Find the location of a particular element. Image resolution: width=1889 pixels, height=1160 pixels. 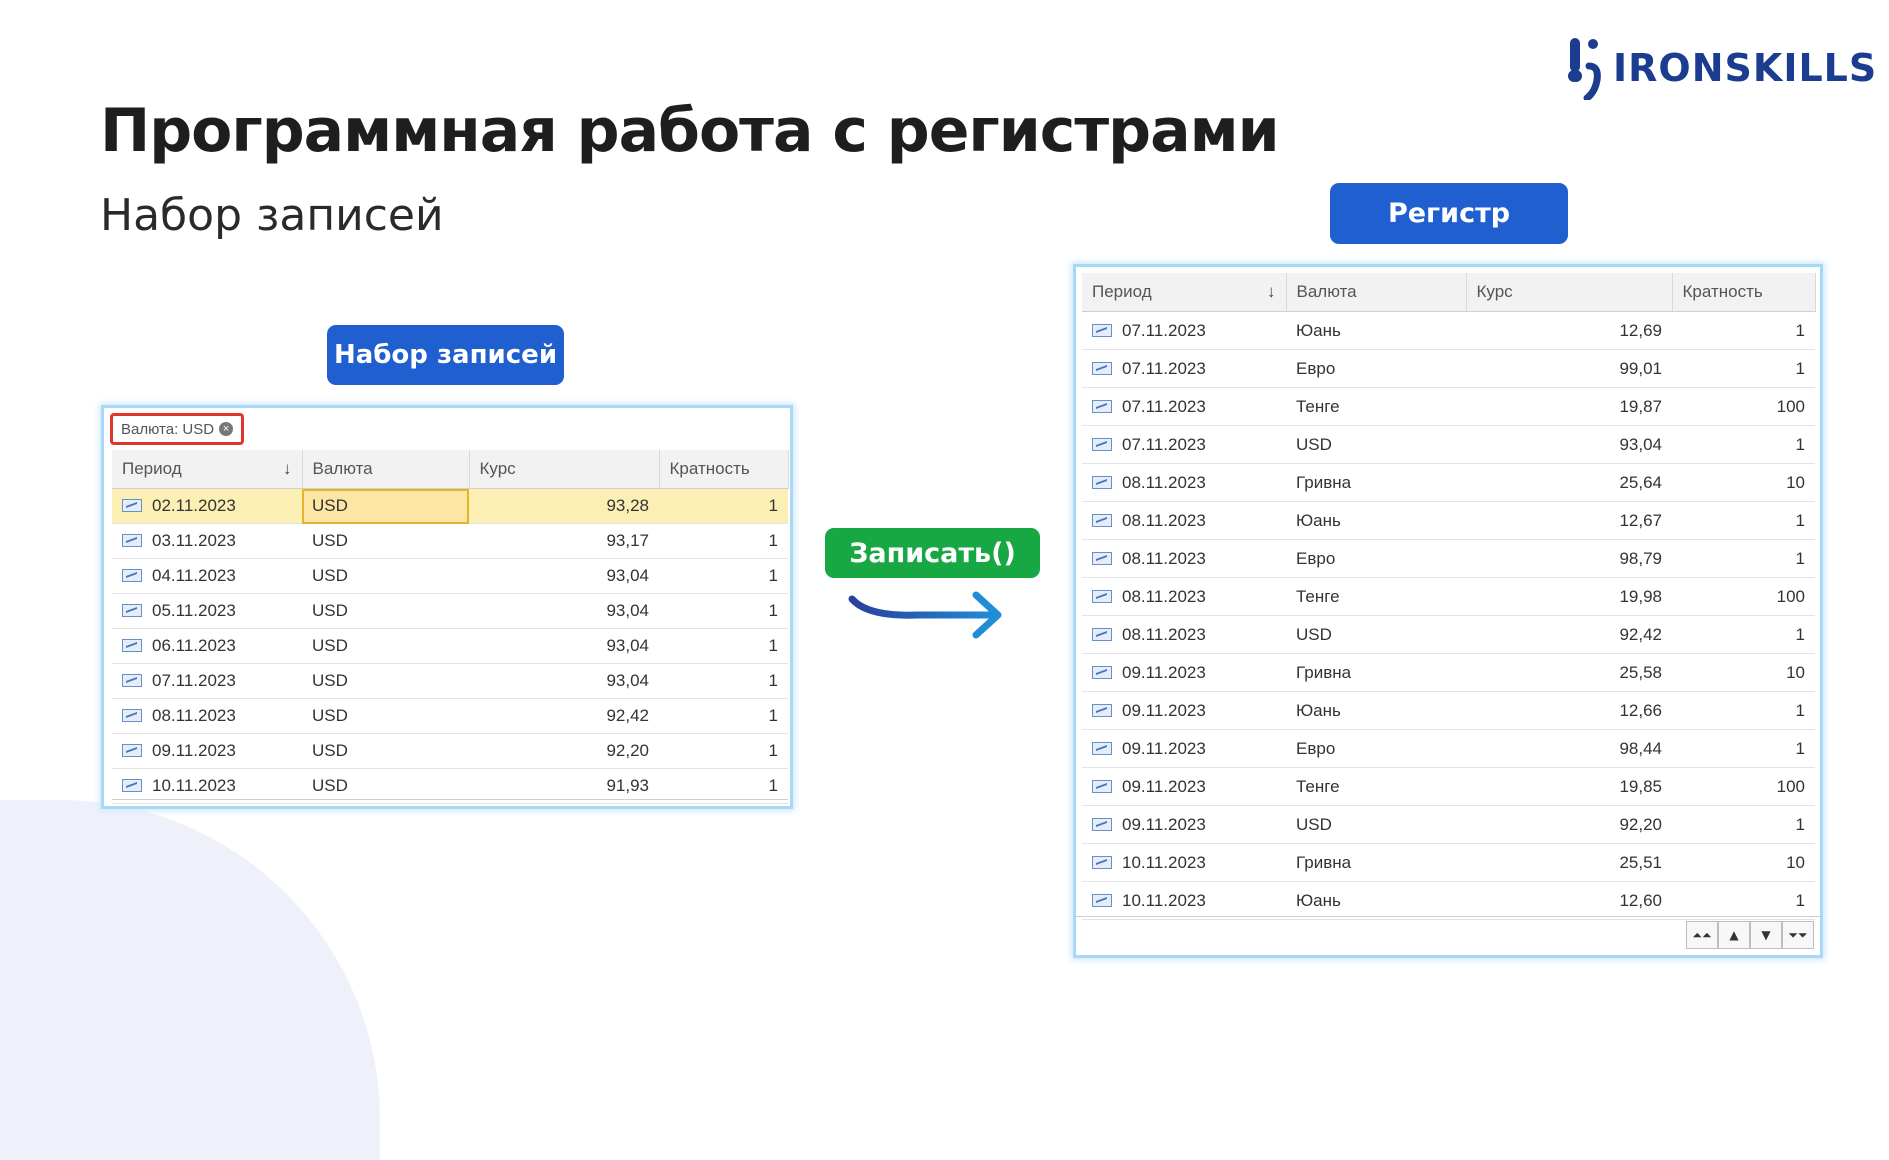

cell-rate: 12,67 is located at coordinates (1569, 520).